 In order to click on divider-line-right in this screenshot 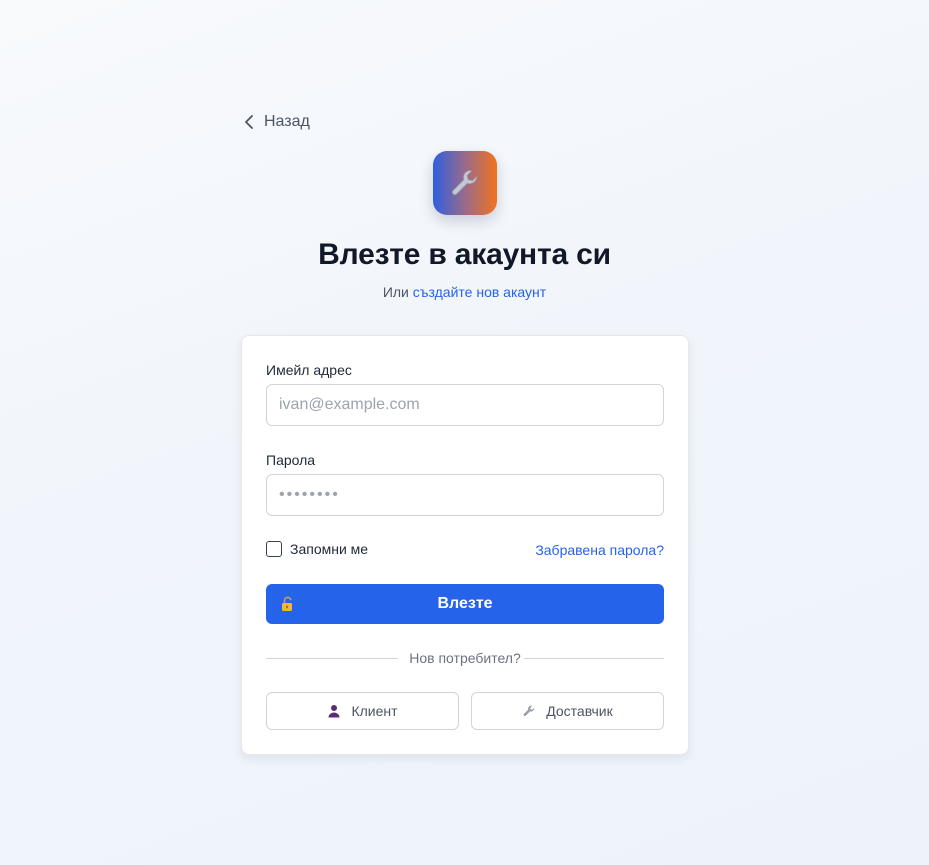, I will do `click(594, 658)`.